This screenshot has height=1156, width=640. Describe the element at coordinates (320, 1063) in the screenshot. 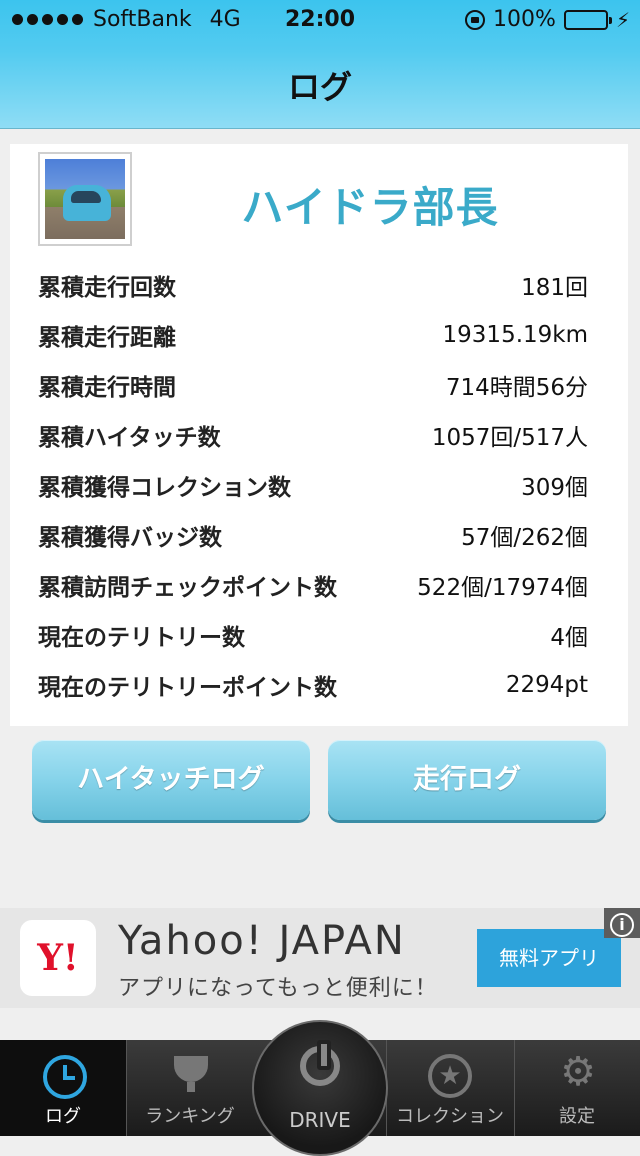

I see `power-icon` at that location.